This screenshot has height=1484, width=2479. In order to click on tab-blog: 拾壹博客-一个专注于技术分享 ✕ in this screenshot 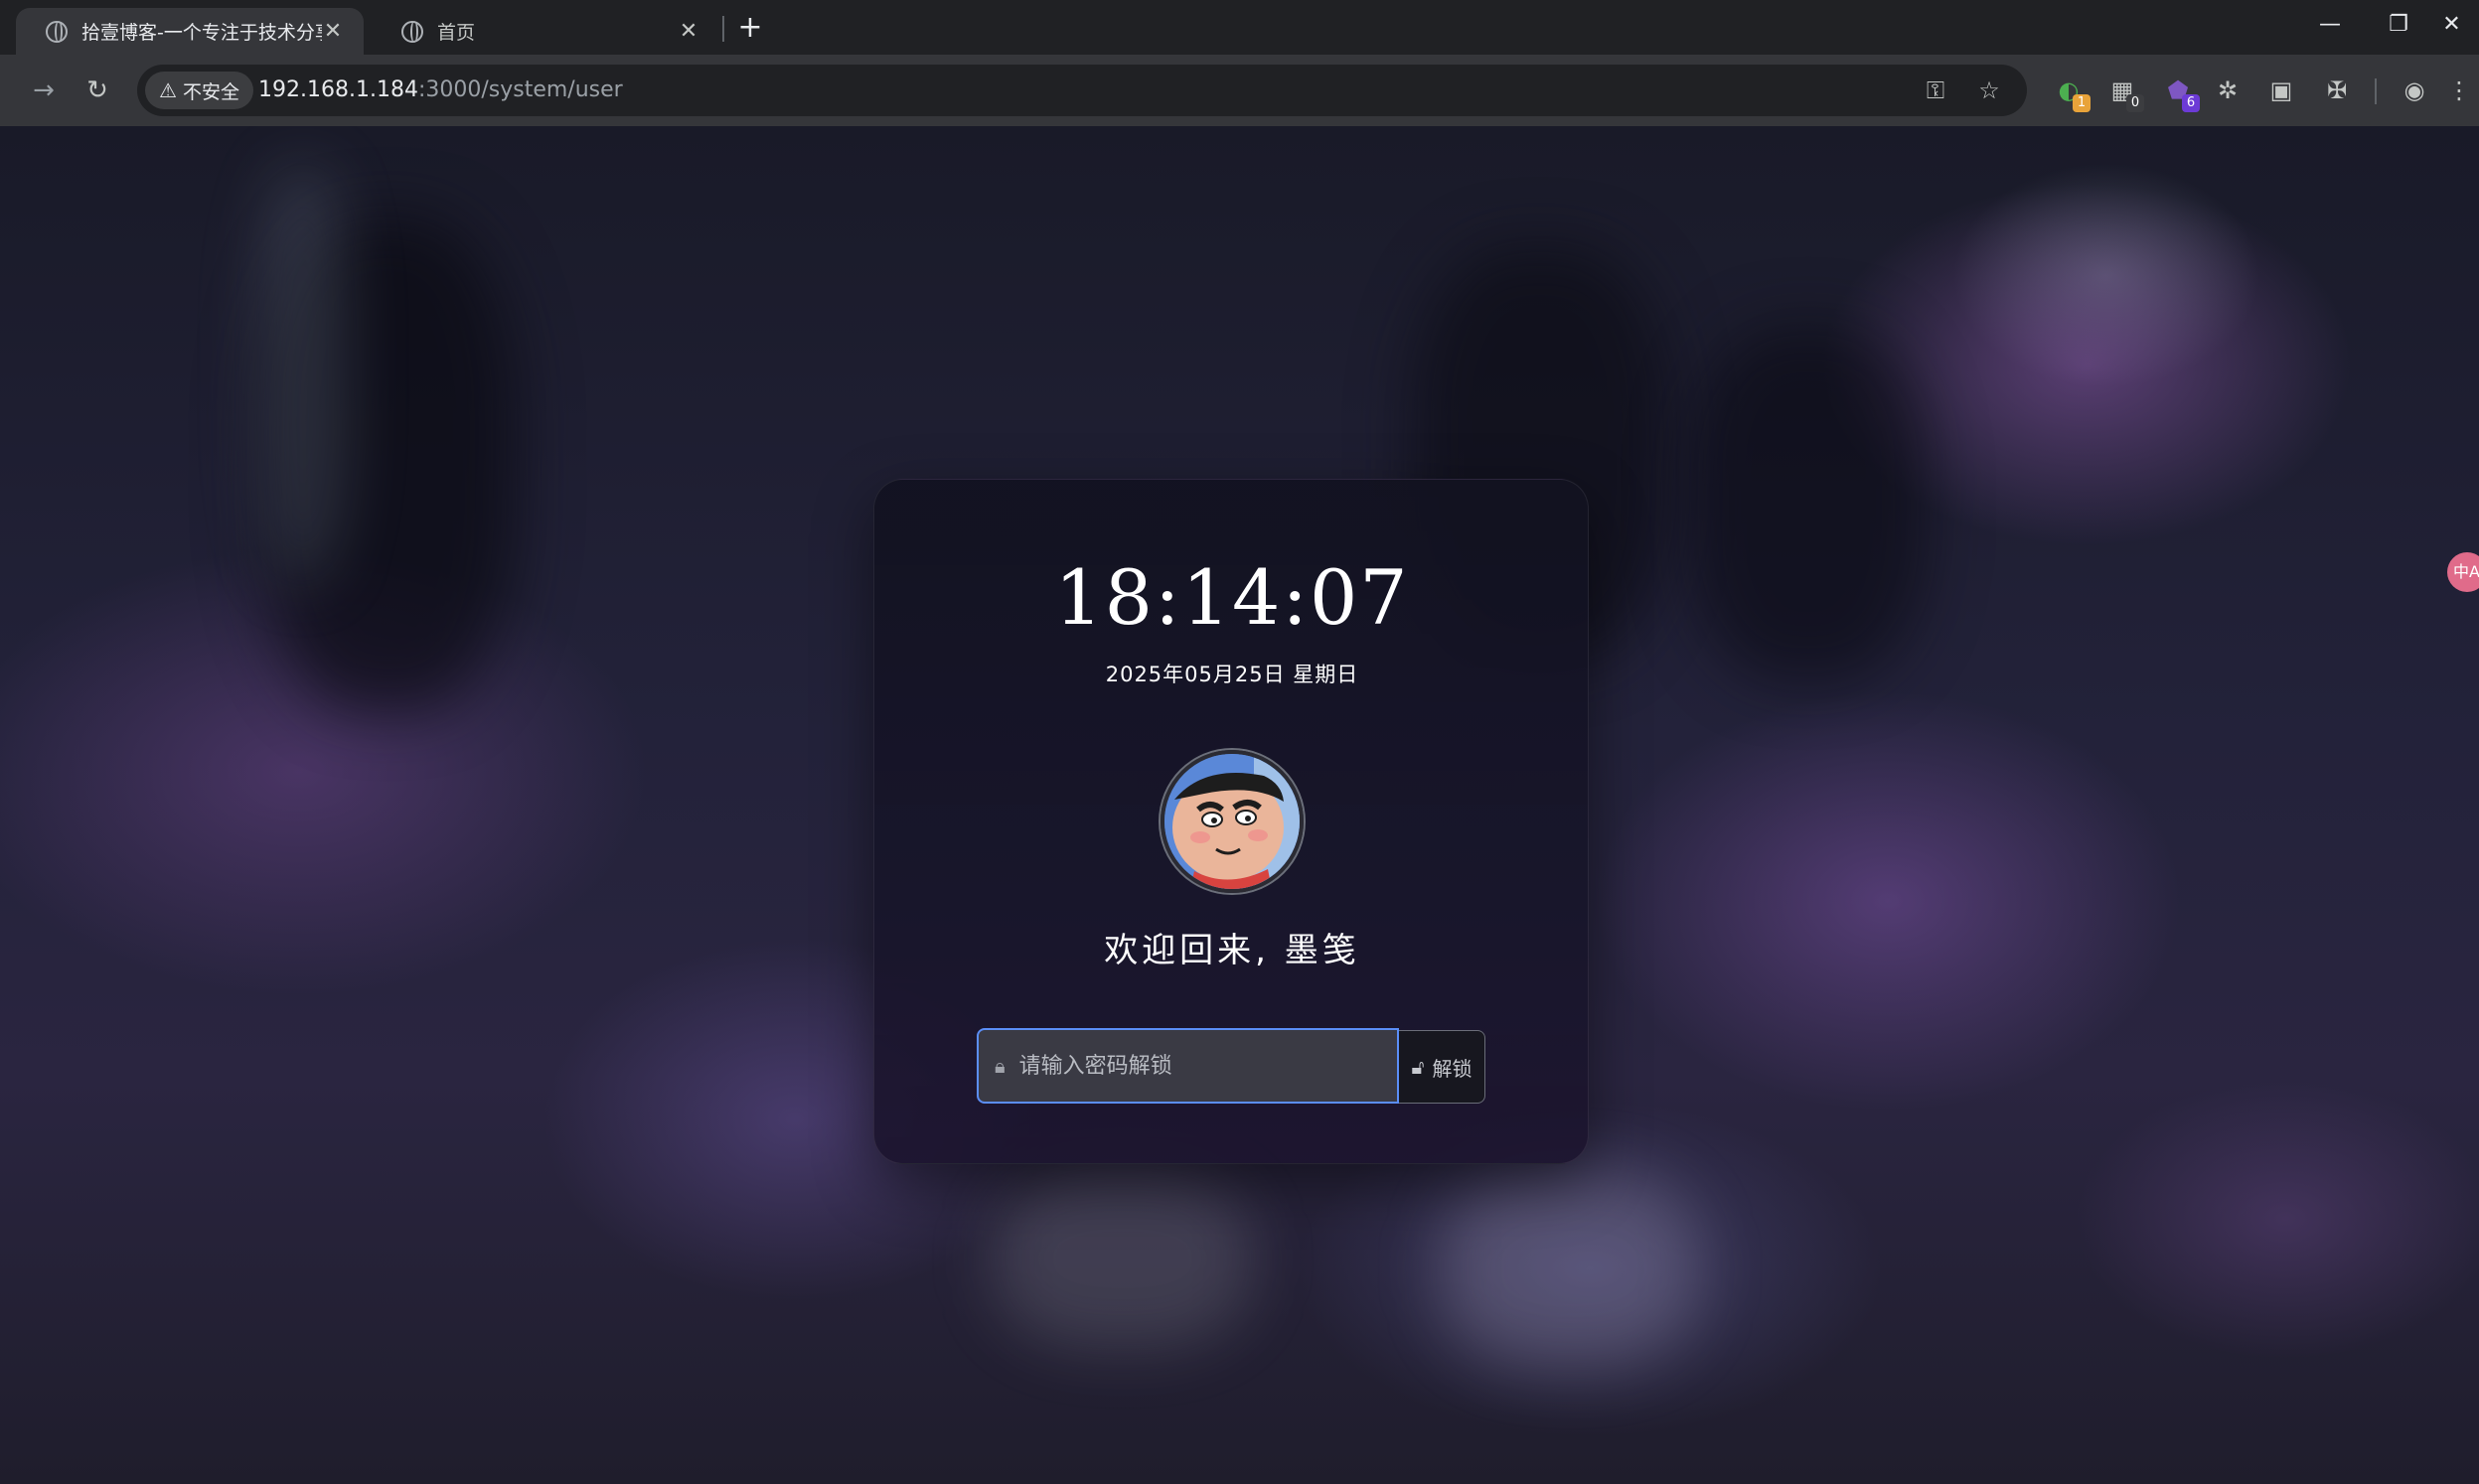, I will do `click(190, 31)`.